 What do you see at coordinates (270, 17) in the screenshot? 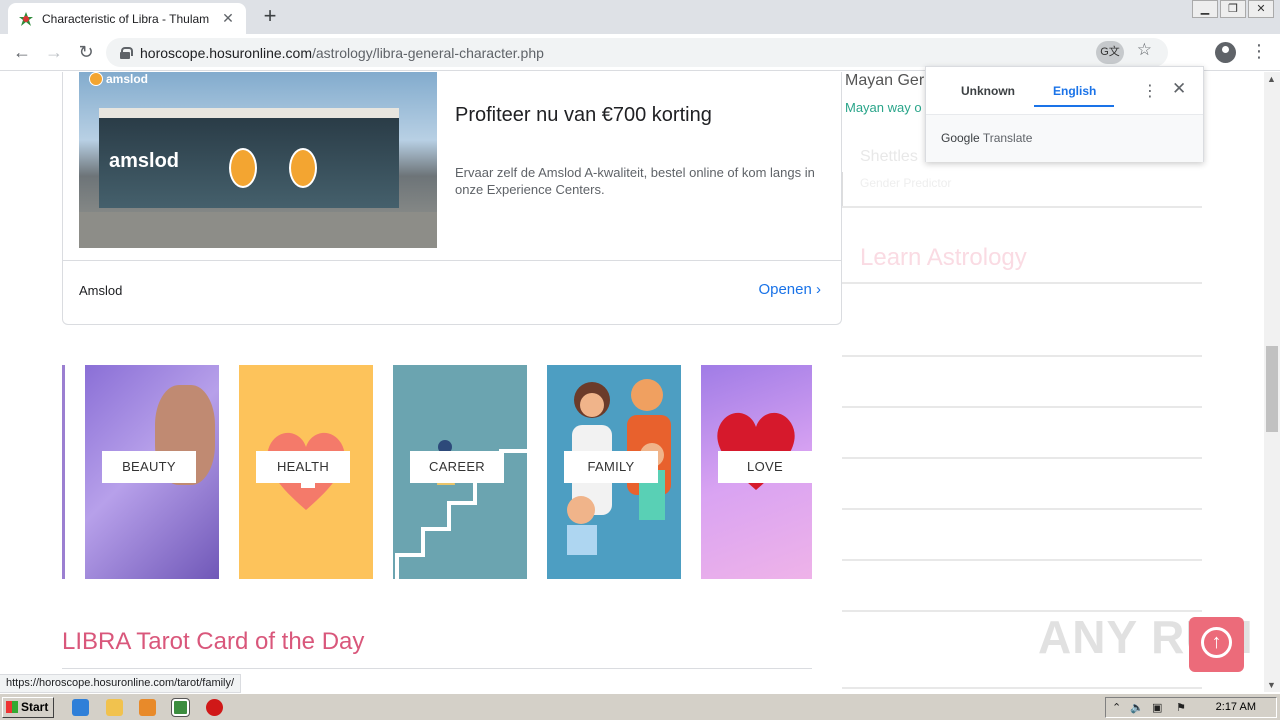
I see `new-tab-button: +` at bounding box center [270, 17].